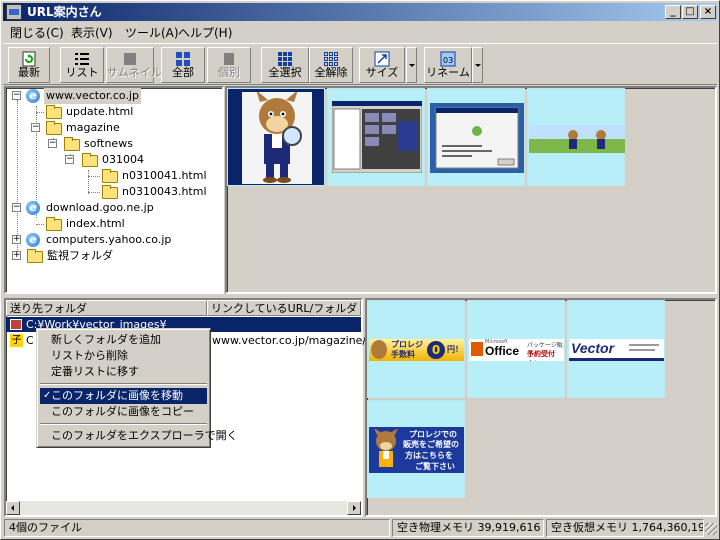  Describe the element at coordinates (108, 143) in the screenshot. I see `tree-node-label: softnews` at that location.